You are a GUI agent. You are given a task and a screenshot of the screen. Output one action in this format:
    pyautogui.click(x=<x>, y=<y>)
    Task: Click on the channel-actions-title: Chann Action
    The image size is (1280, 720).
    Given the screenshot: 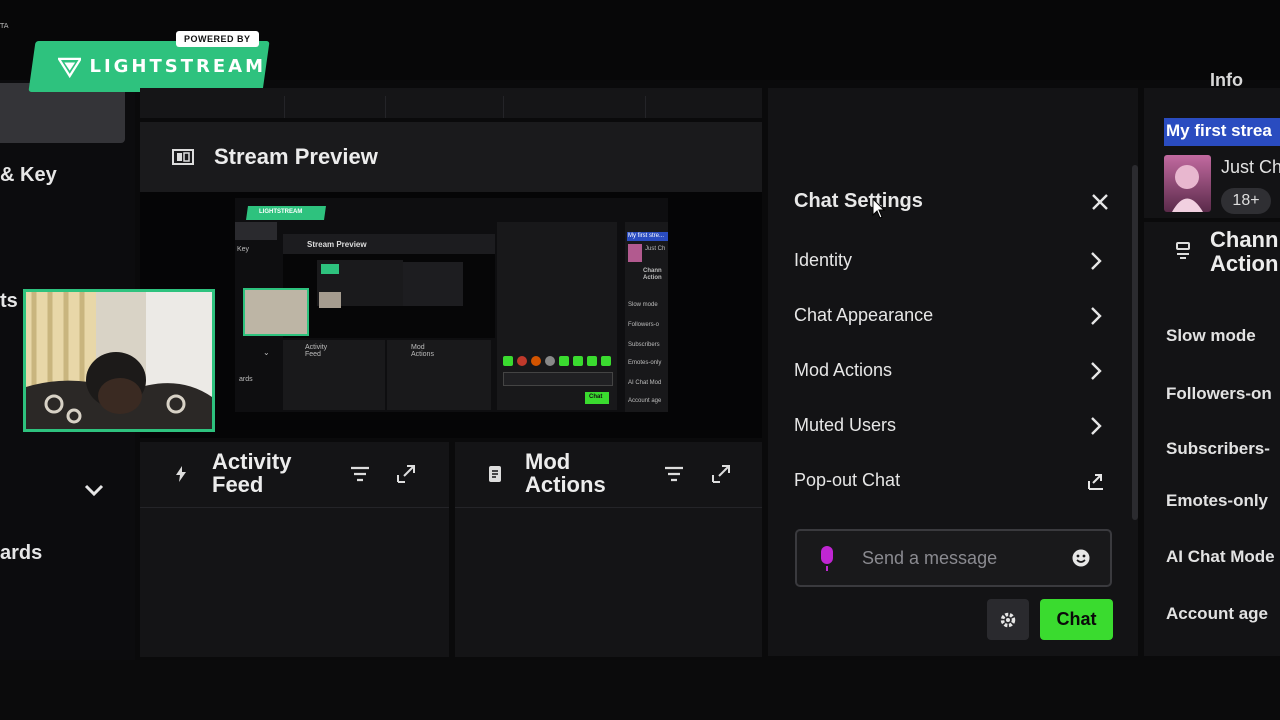 What is the action you would take?
    pyautogui.click(x=1244, y=251)
    